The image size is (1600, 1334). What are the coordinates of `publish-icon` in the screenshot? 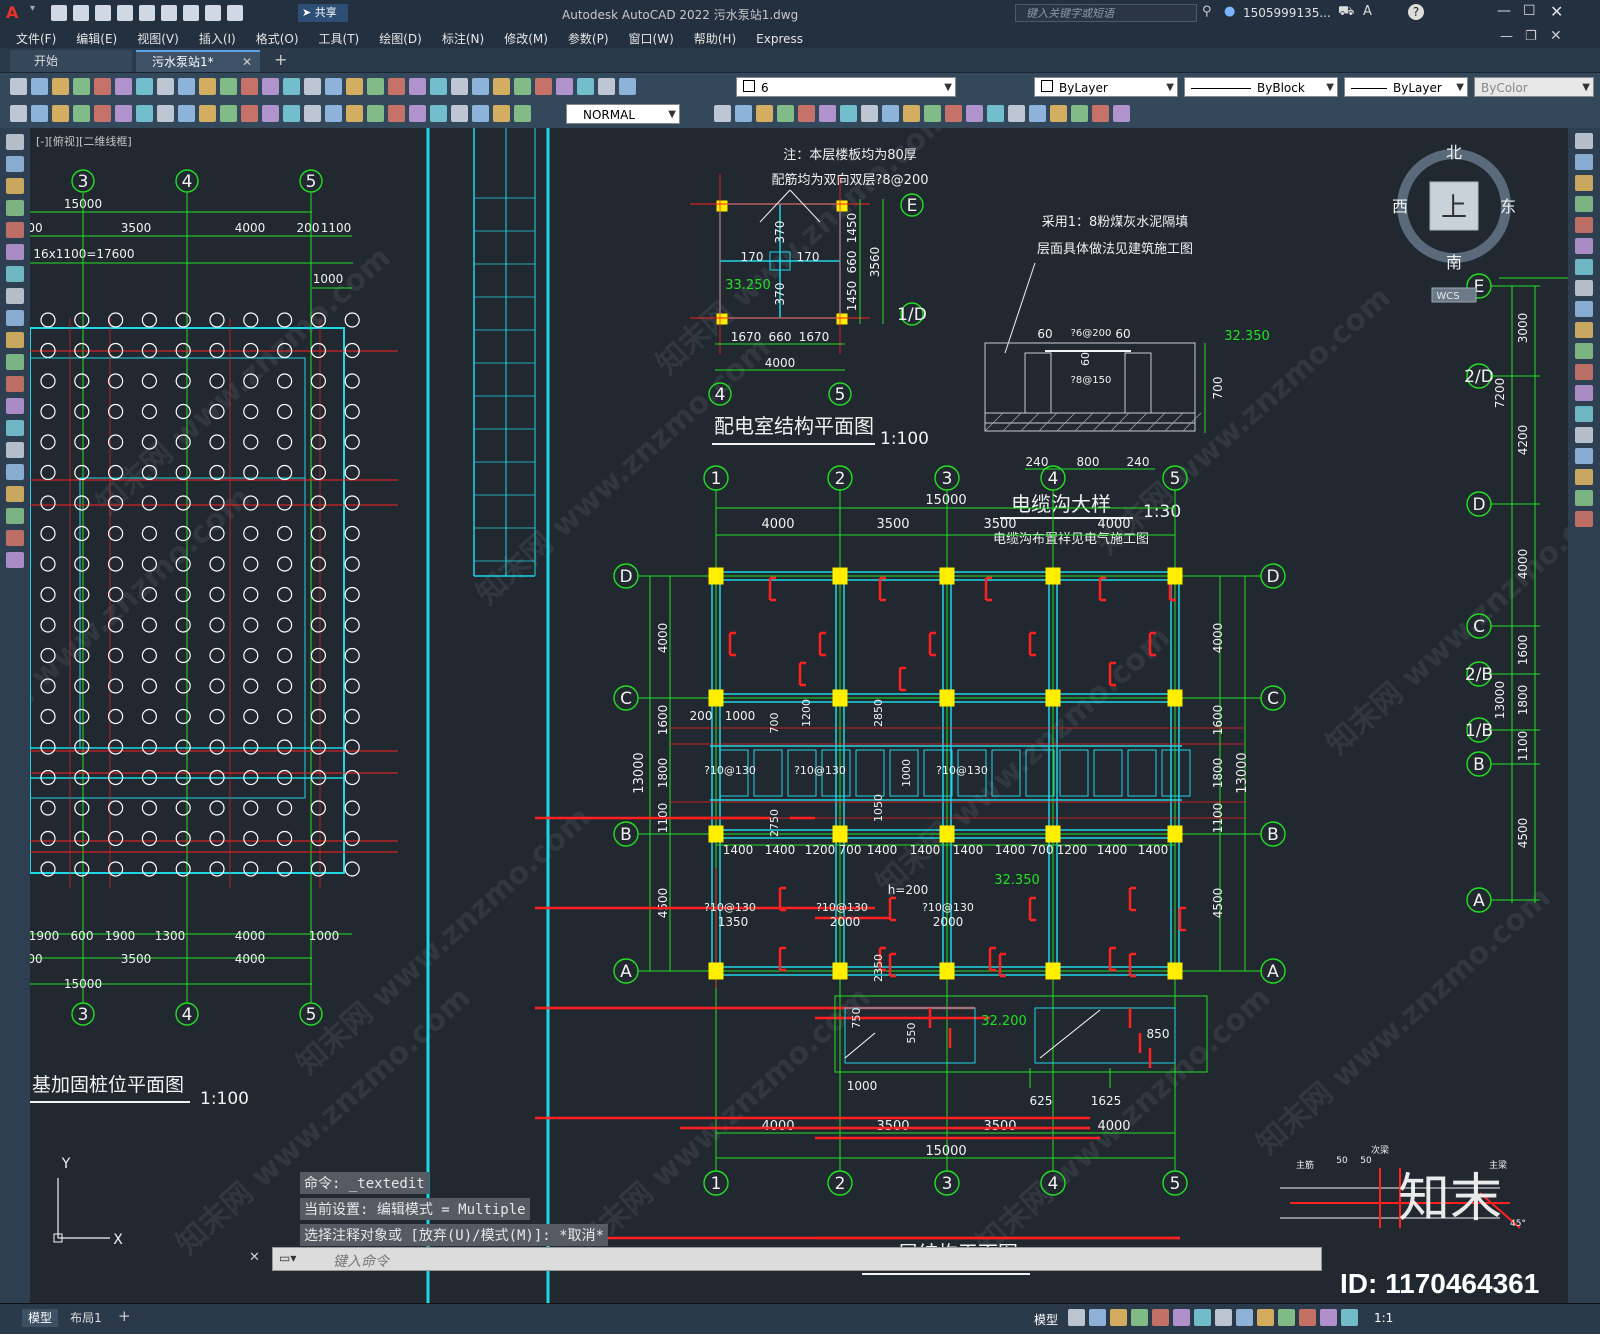 It's located at (147, 13).